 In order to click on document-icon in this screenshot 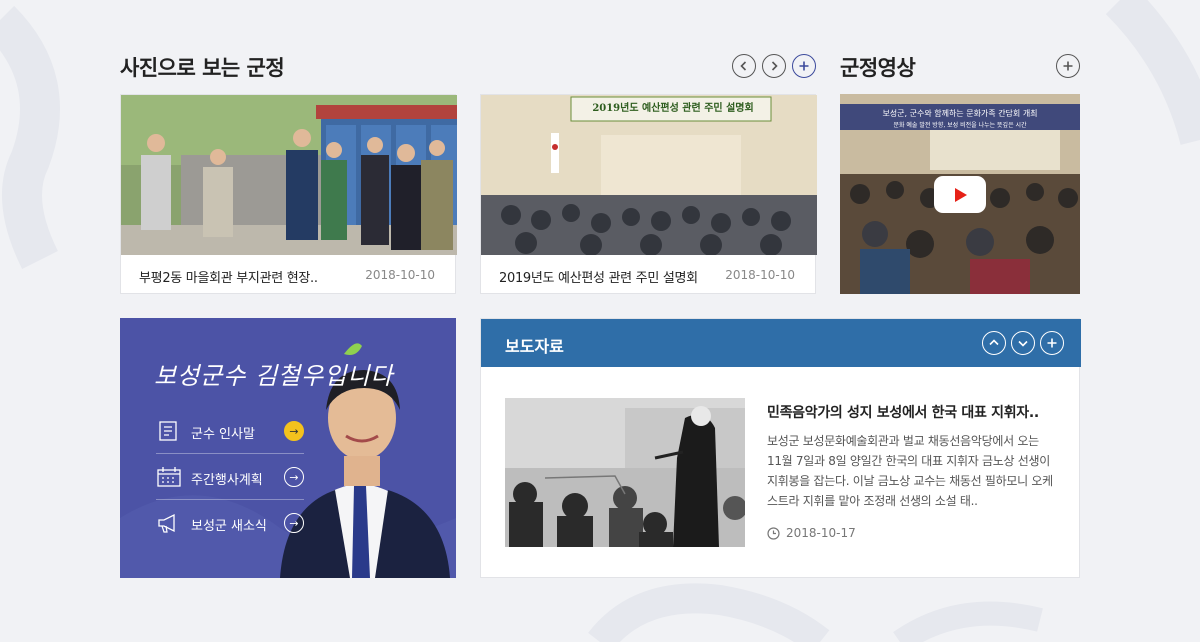, I will do `click(168, 431)`.